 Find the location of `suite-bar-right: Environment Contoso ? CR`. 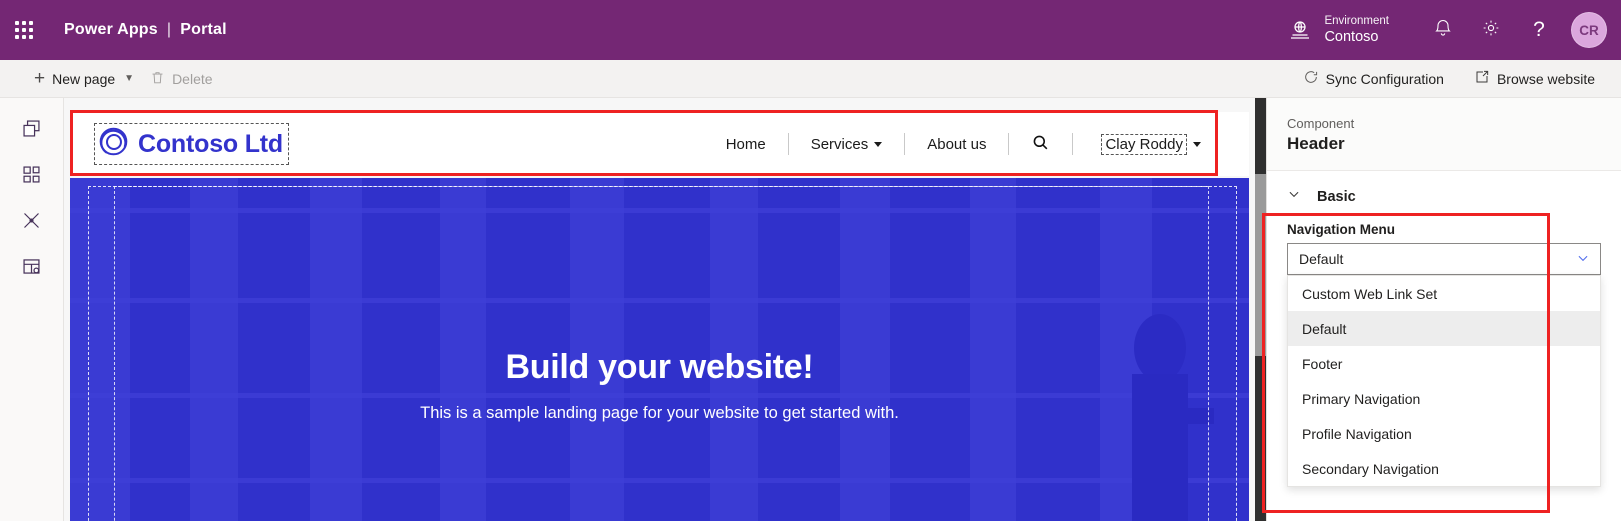

suite-bar-right: Environment Contoso ? CR is located at coordinates (1454, 30).